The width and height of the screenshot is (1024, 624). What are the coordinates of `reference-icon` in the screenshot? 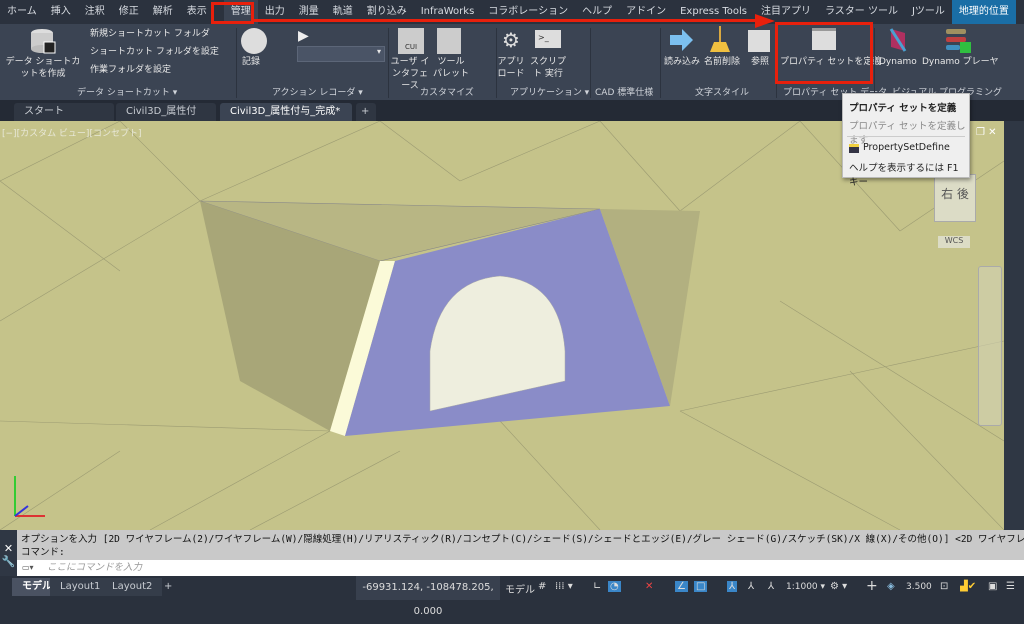 It's located at (759, 41).